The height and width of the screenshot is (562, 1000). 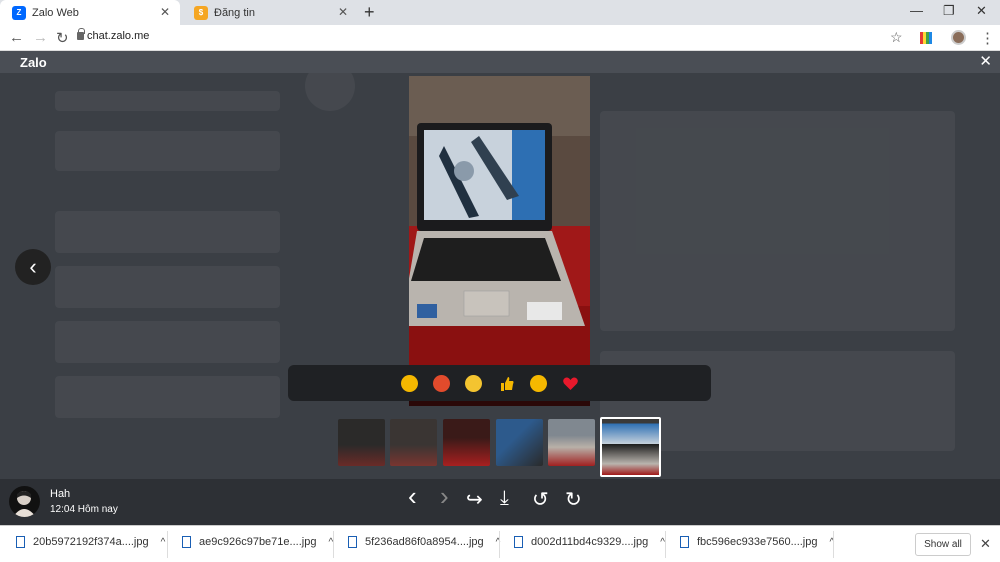 I want to click on download-item: d002d11bd4c9329....jpg ^, so click(x=589, y=542).